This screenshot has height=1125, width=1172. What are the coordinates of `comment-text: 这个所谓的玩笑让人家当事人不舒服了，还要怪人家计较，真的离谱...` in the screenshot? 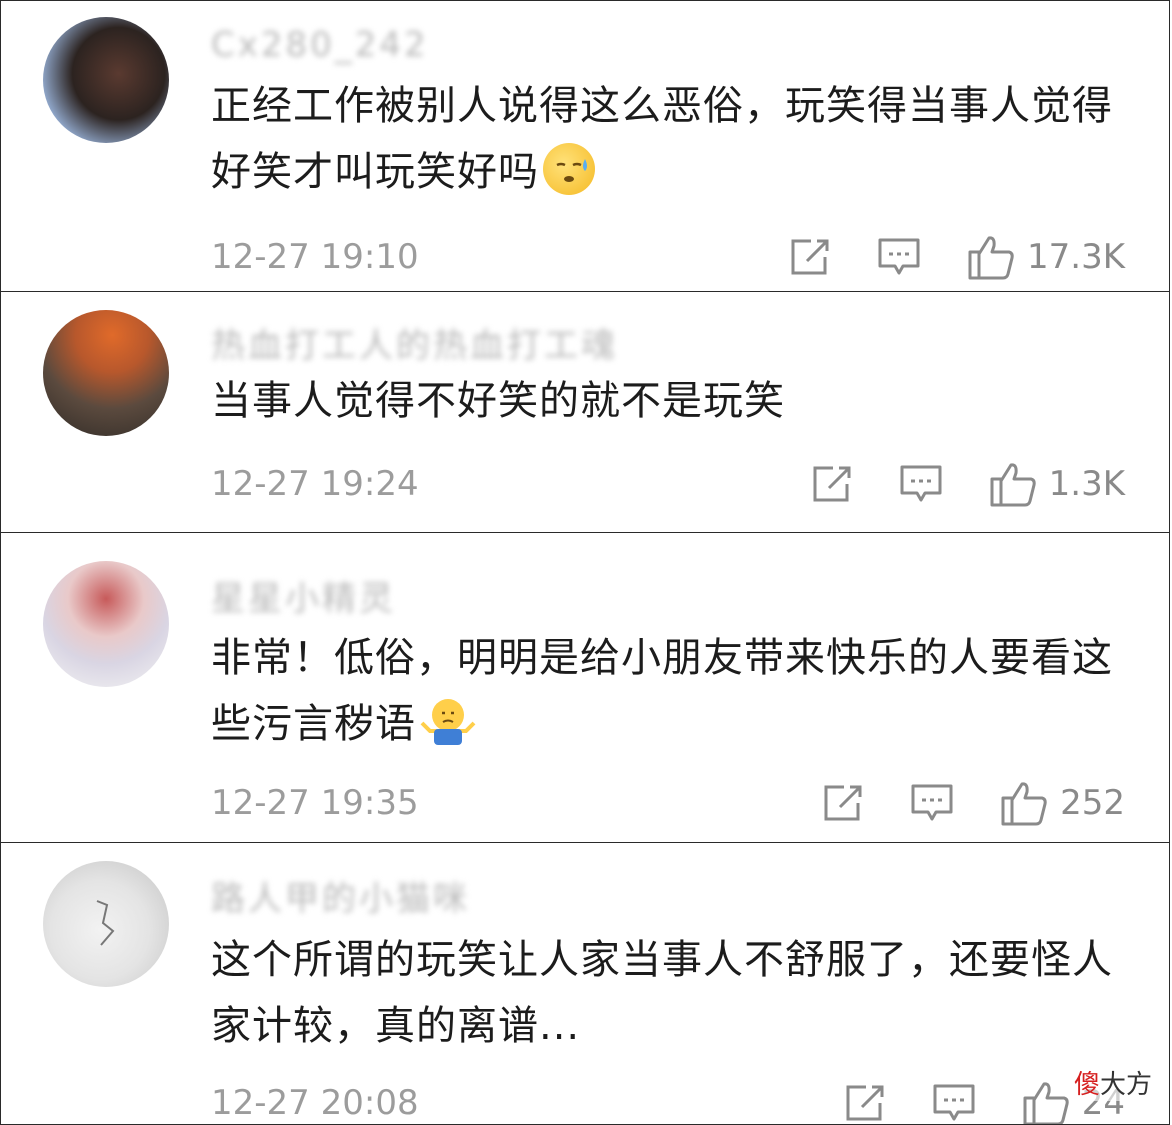 It's located at (662, 993).